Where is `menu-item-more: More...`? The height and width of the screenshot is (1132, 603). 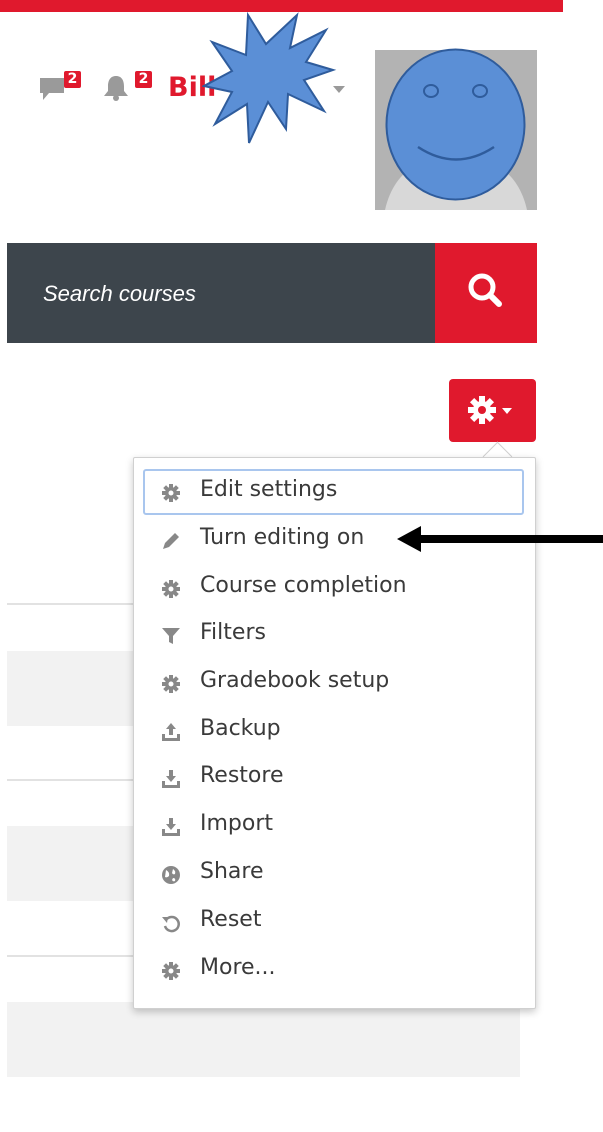
menu-item-more: More... is located at coordinates (333, 970).